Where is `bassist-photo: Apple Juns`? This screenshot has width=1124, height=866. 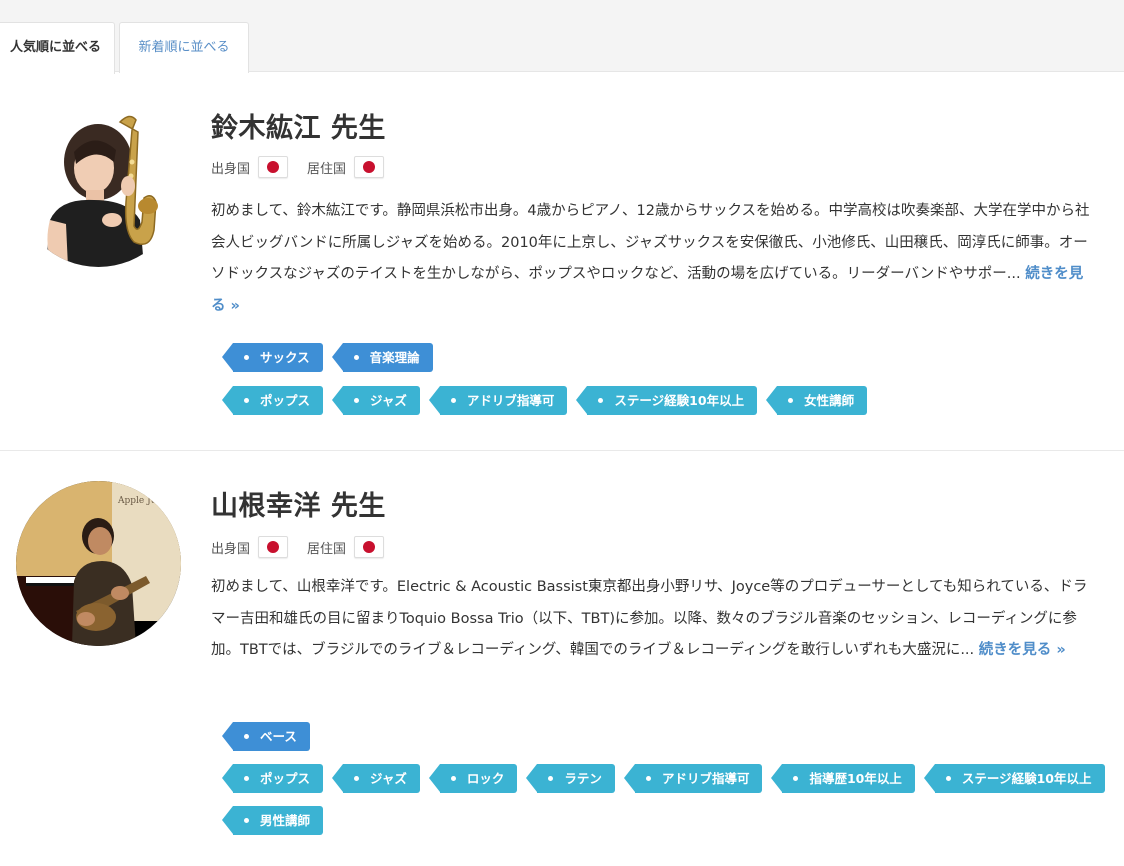
bassist-photo: Apple Juns is located at coordinates (98, 563).